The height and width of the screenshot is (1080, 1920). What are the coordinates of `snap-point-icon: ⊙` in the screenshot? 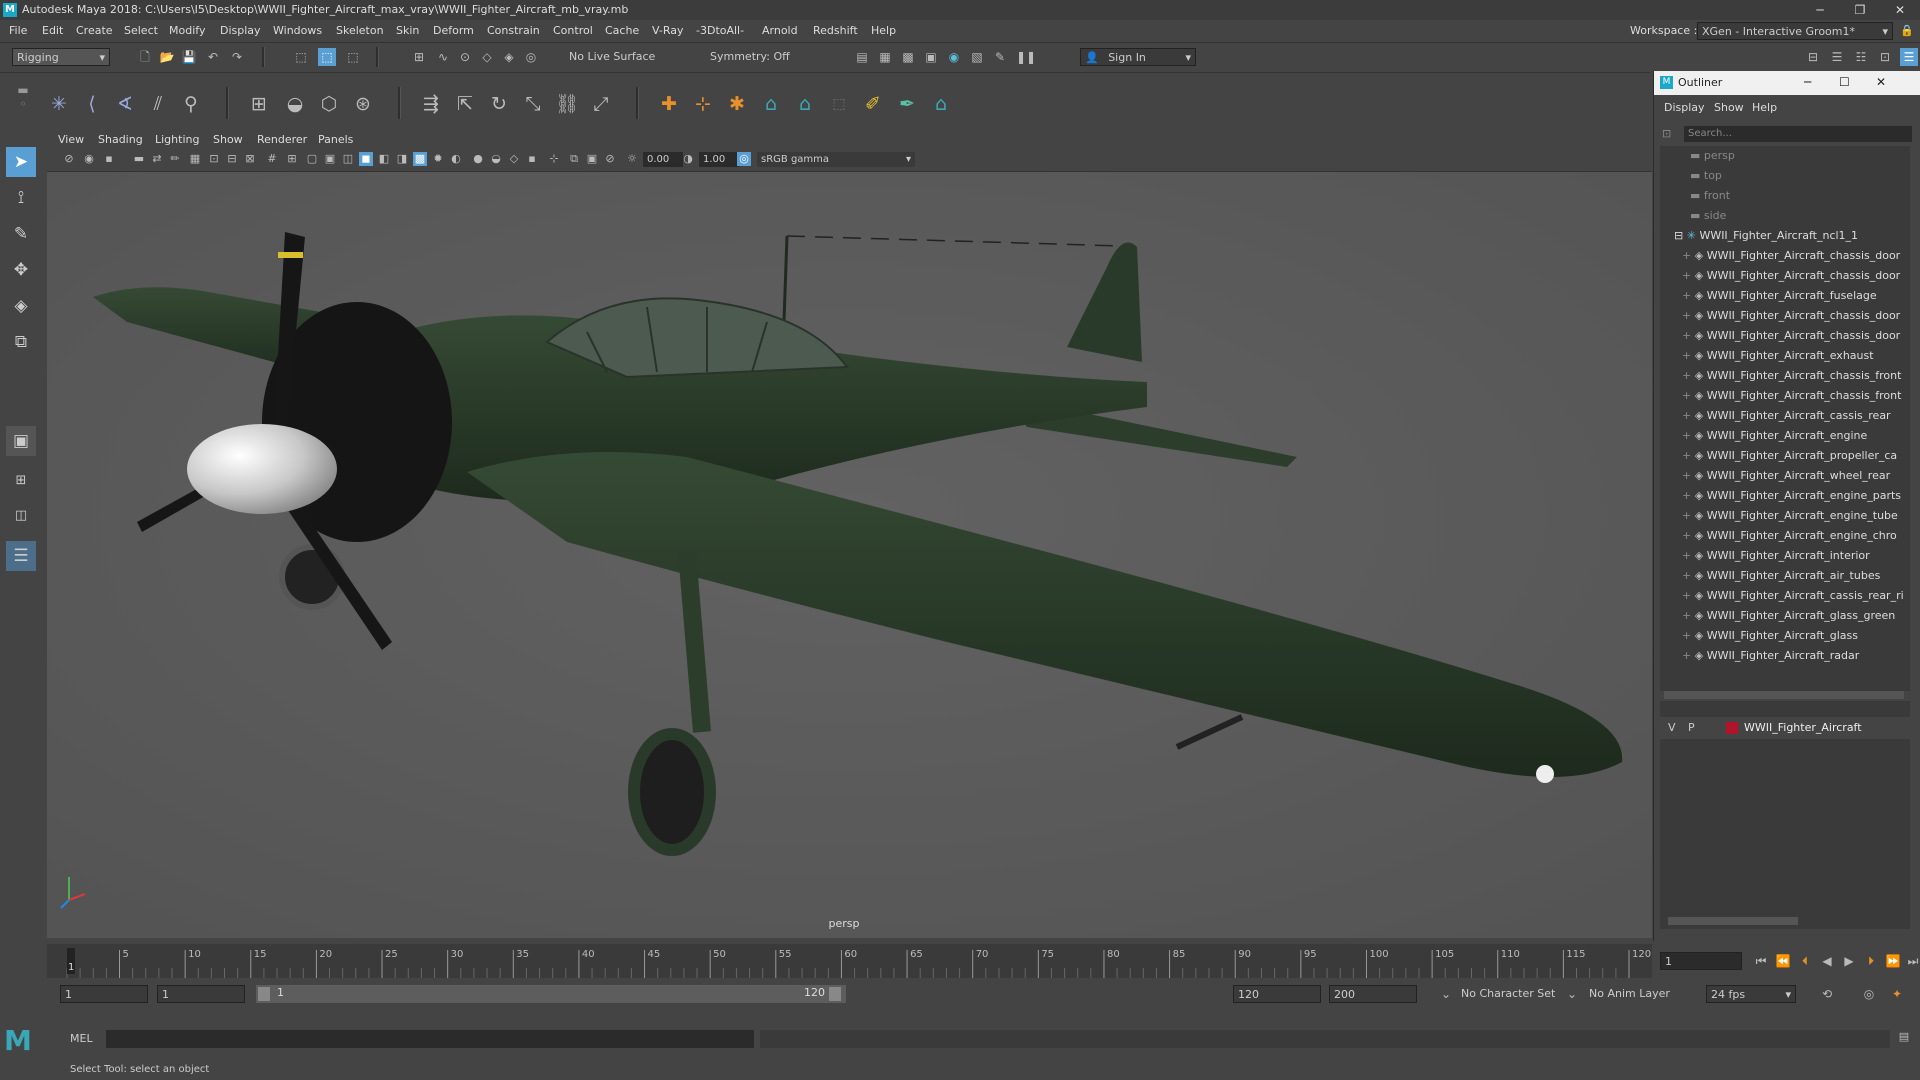 It's located at (465, 57).